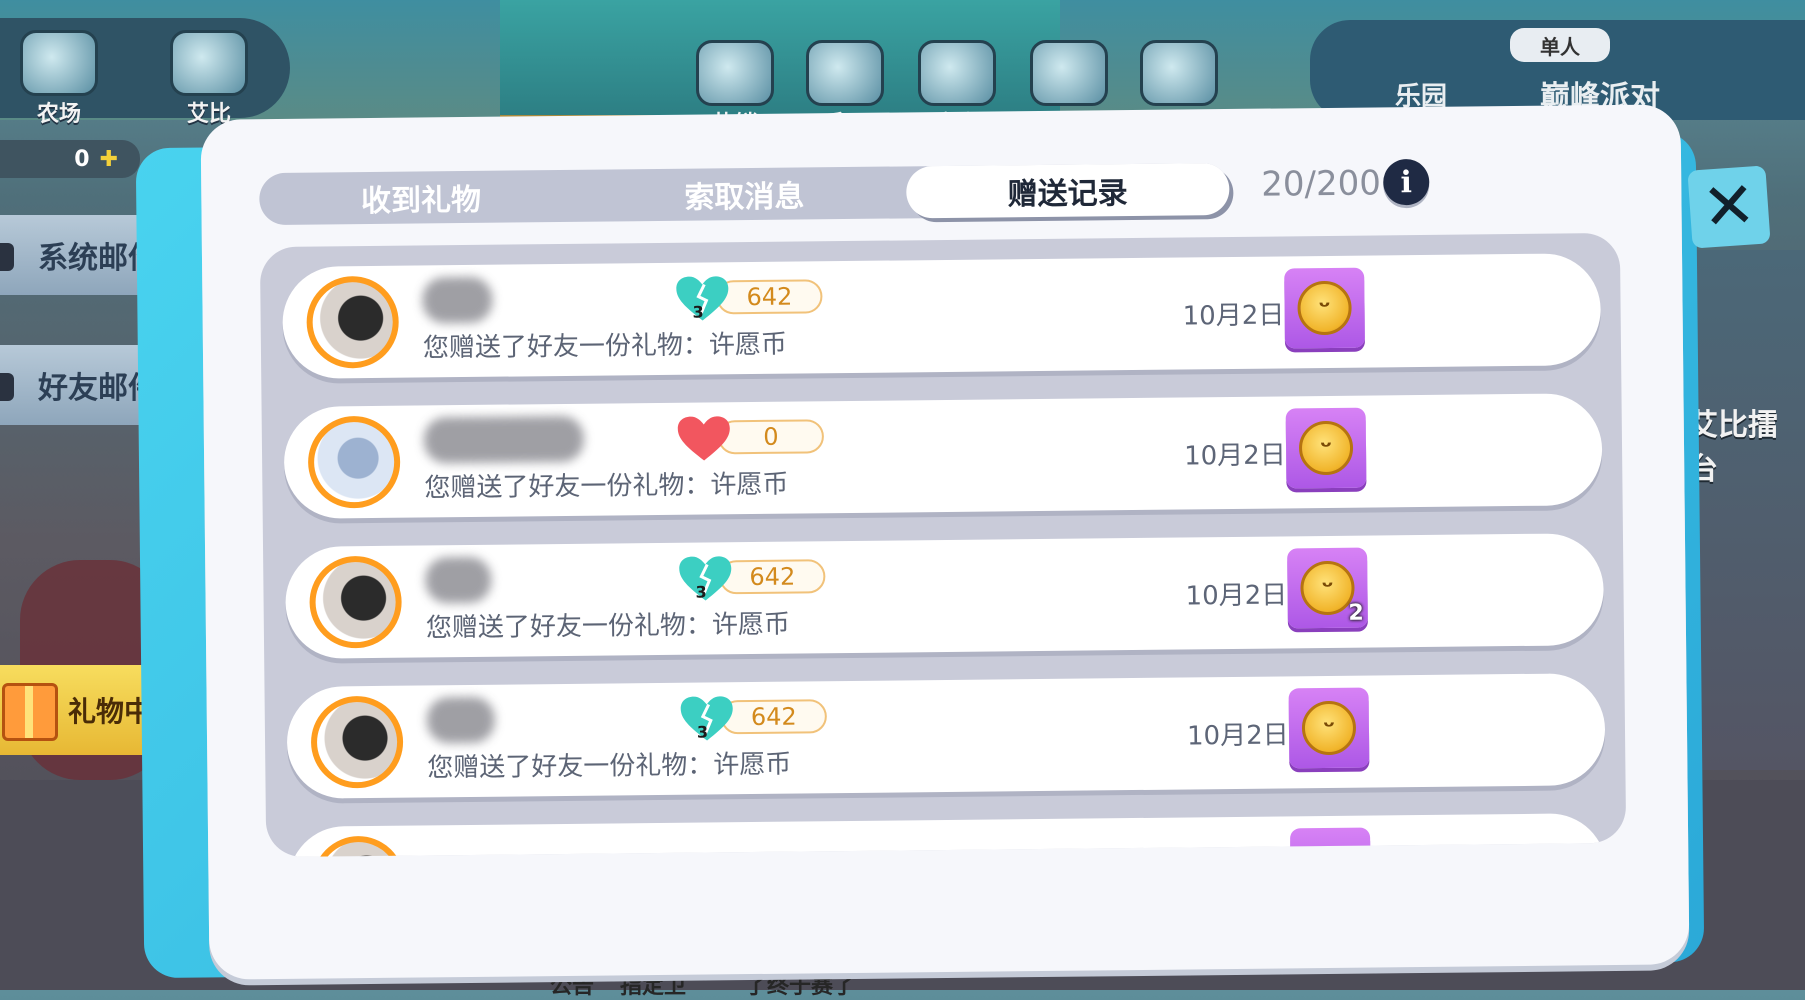  I want to click on gift-icon, so click(30, 712).